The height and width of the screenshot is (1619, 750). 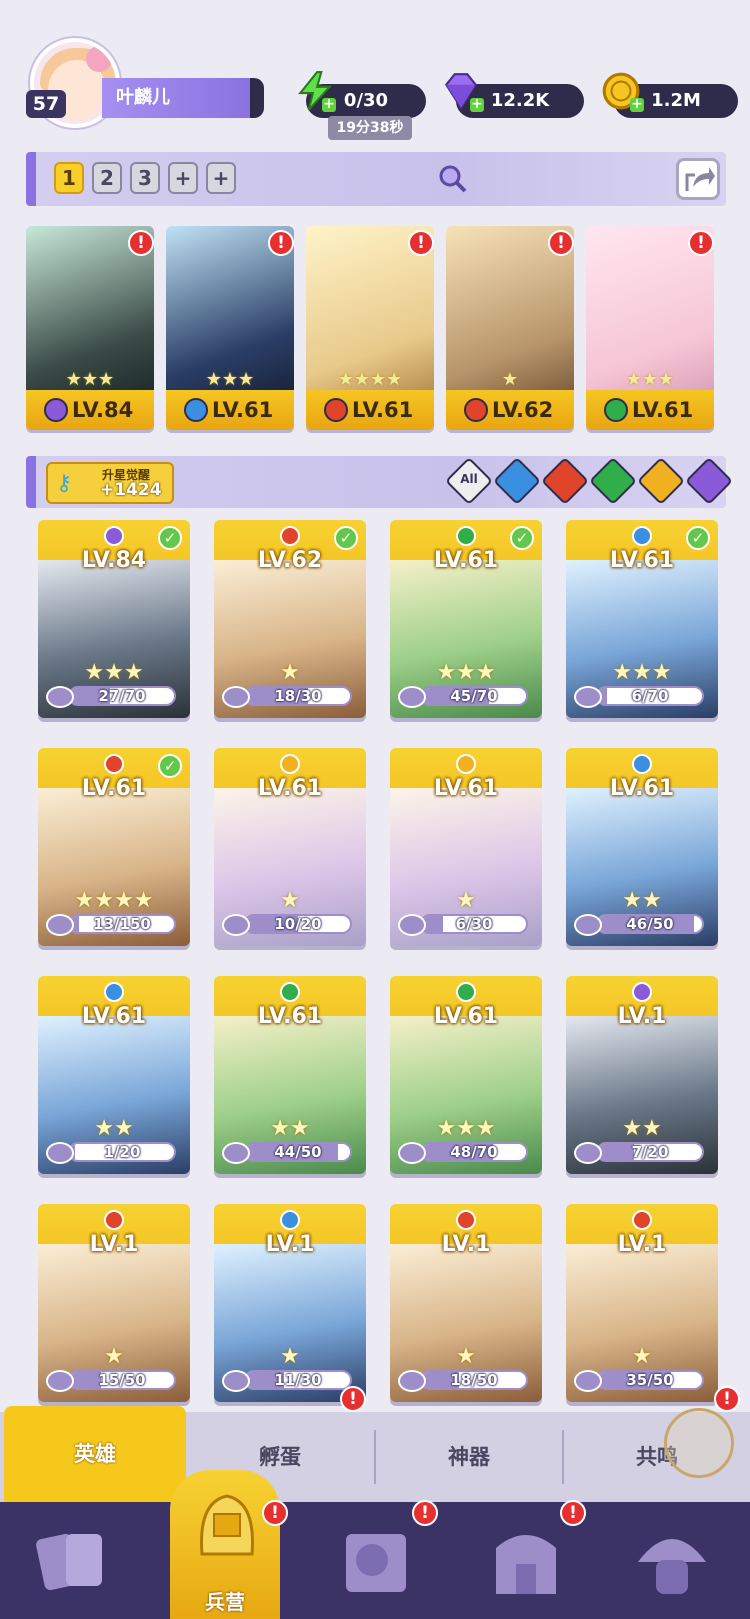 What do you see at coordinates (290, 1303) in the screenshot?
I see `hero-card: LV.1 ★ 11/30` at bounding box center [290, 1303].